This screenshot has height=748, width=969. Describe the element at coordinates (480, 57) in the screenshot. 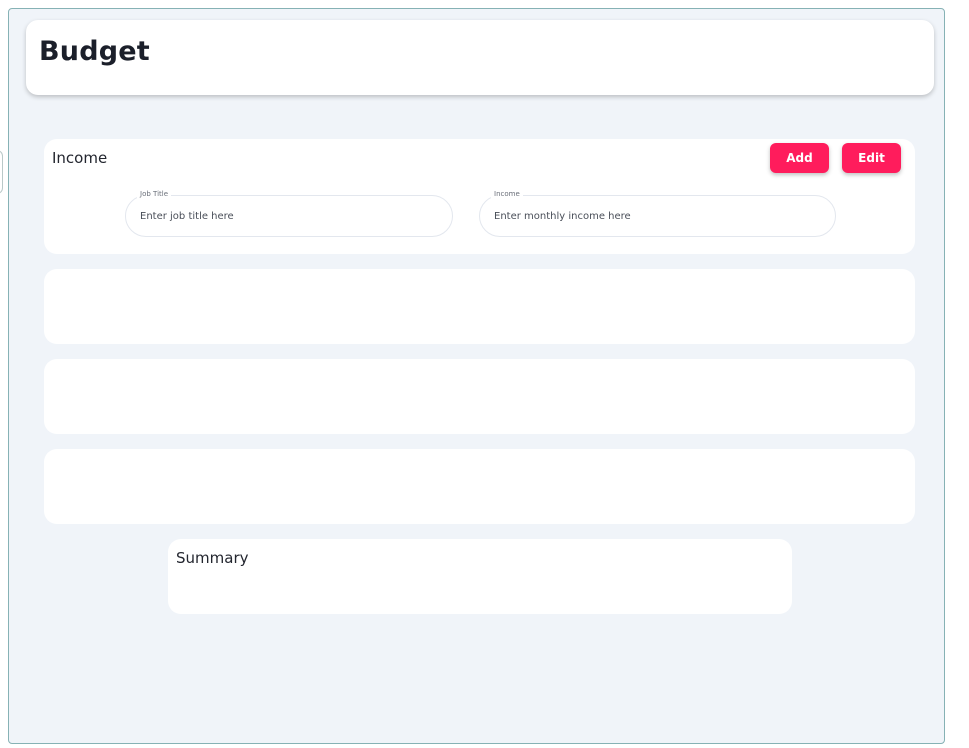

I see `header: Budget` at that location.